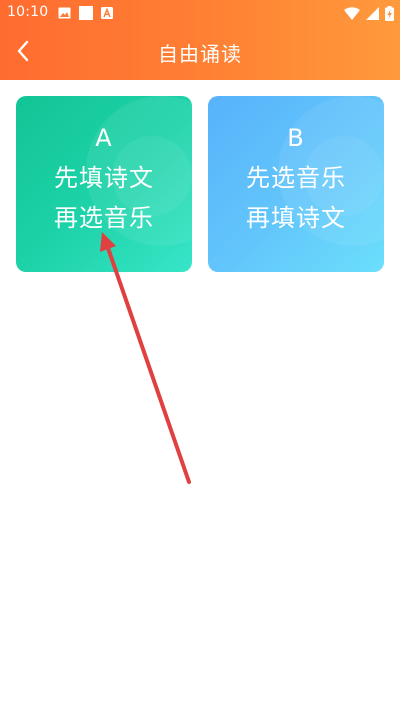  Describe the element at coordinates (104, 218) in the screenshot. I see `option-a-line2: 再选音乐` at that location.